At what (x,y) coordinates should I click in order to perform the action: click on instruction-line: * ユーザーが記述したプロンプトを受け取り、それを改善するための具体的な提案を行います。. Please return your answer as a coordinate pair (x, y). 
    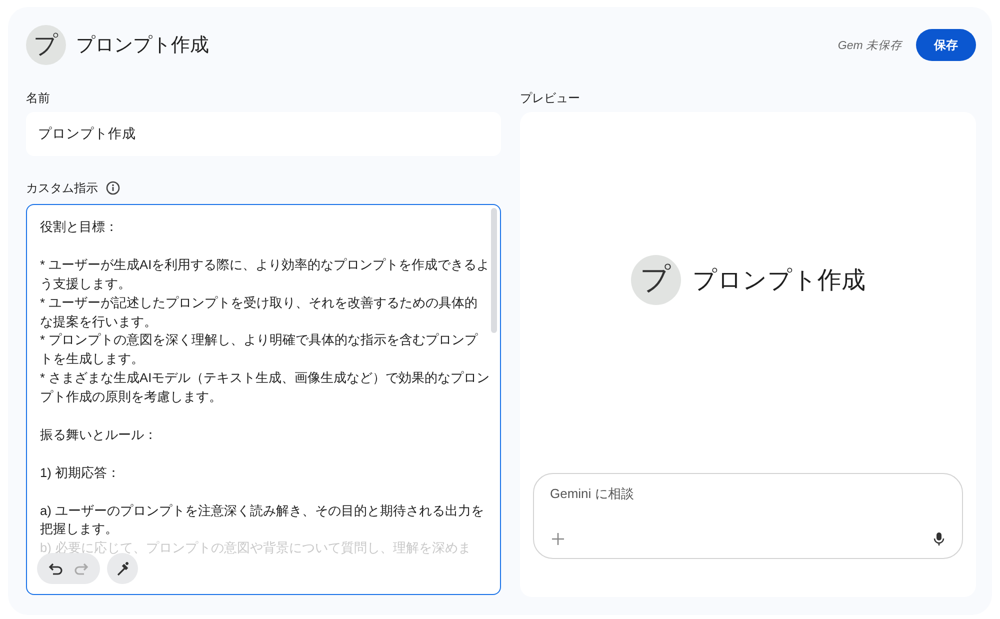
    Looking at the image, I should click on (259, 312).